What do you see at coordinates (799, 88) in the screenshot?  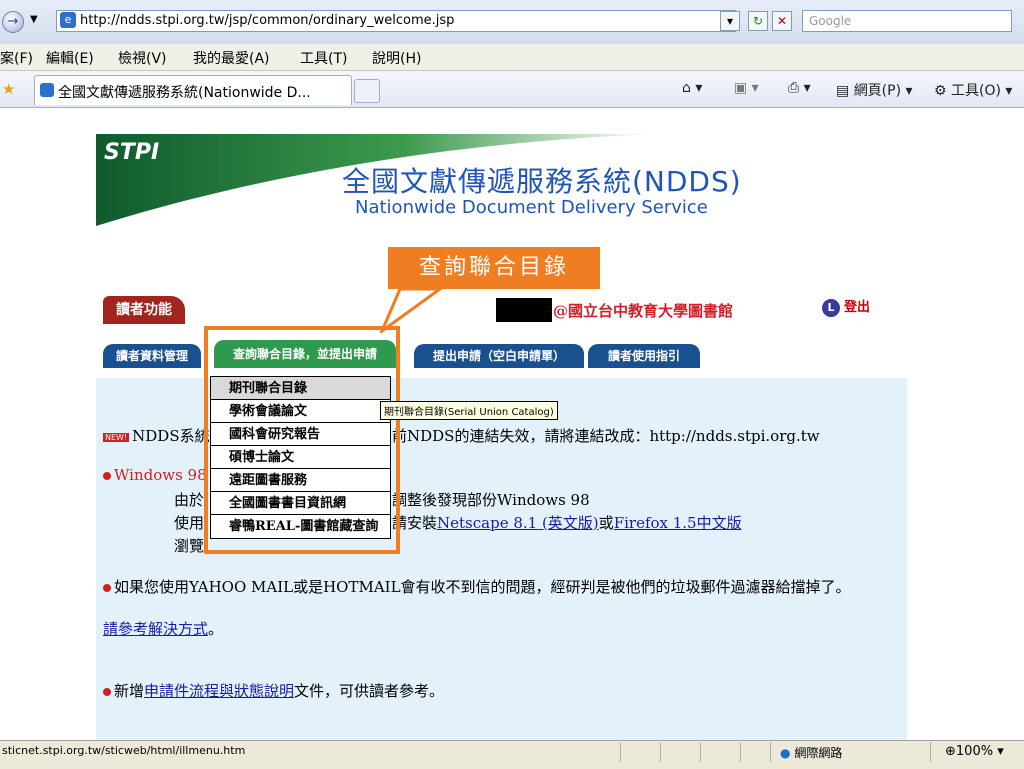 I see `print-icon: ⎙ ▾` at bounding box center [799, 88].